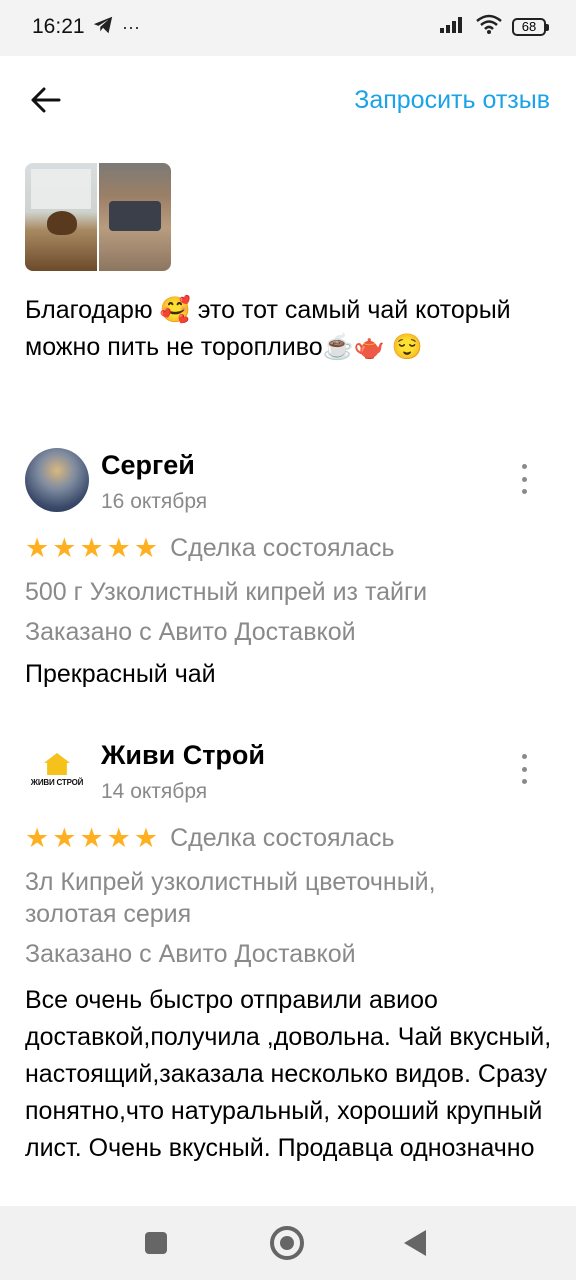 This screenshot has height=1280, width=576. I want to click on square-icon, so click(156, 1243).